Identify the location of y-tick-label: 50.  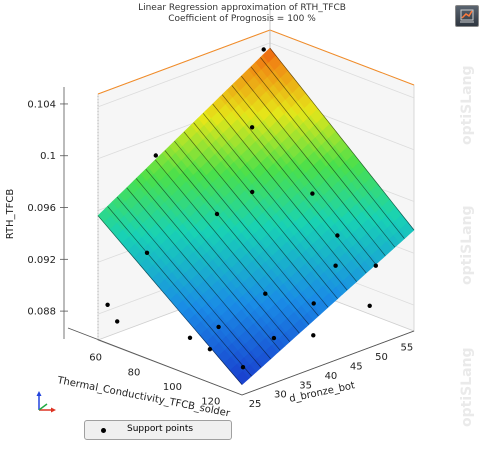
(381, 357).